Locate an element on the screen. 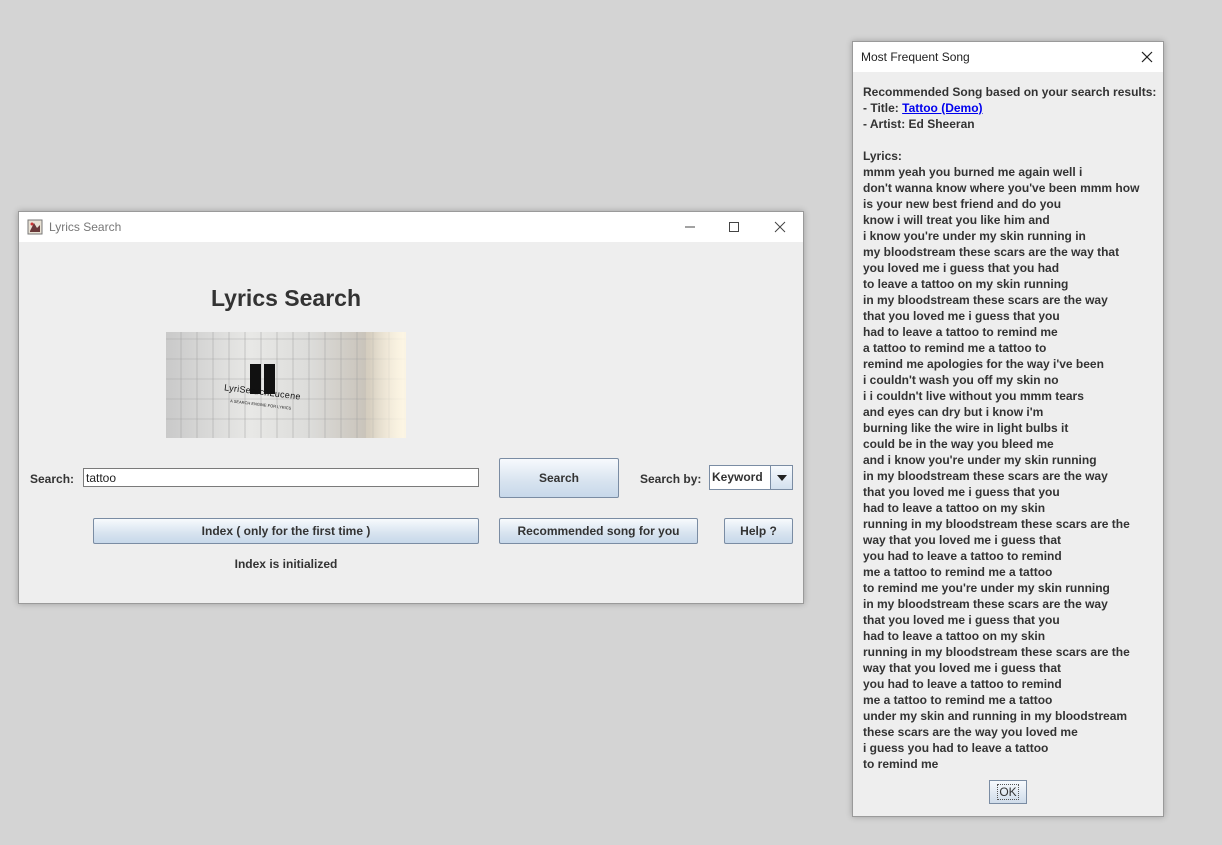 The image size is (1222, 845). lyrics-line: these scars are the way you loved me is located at coordinates (970, 732).